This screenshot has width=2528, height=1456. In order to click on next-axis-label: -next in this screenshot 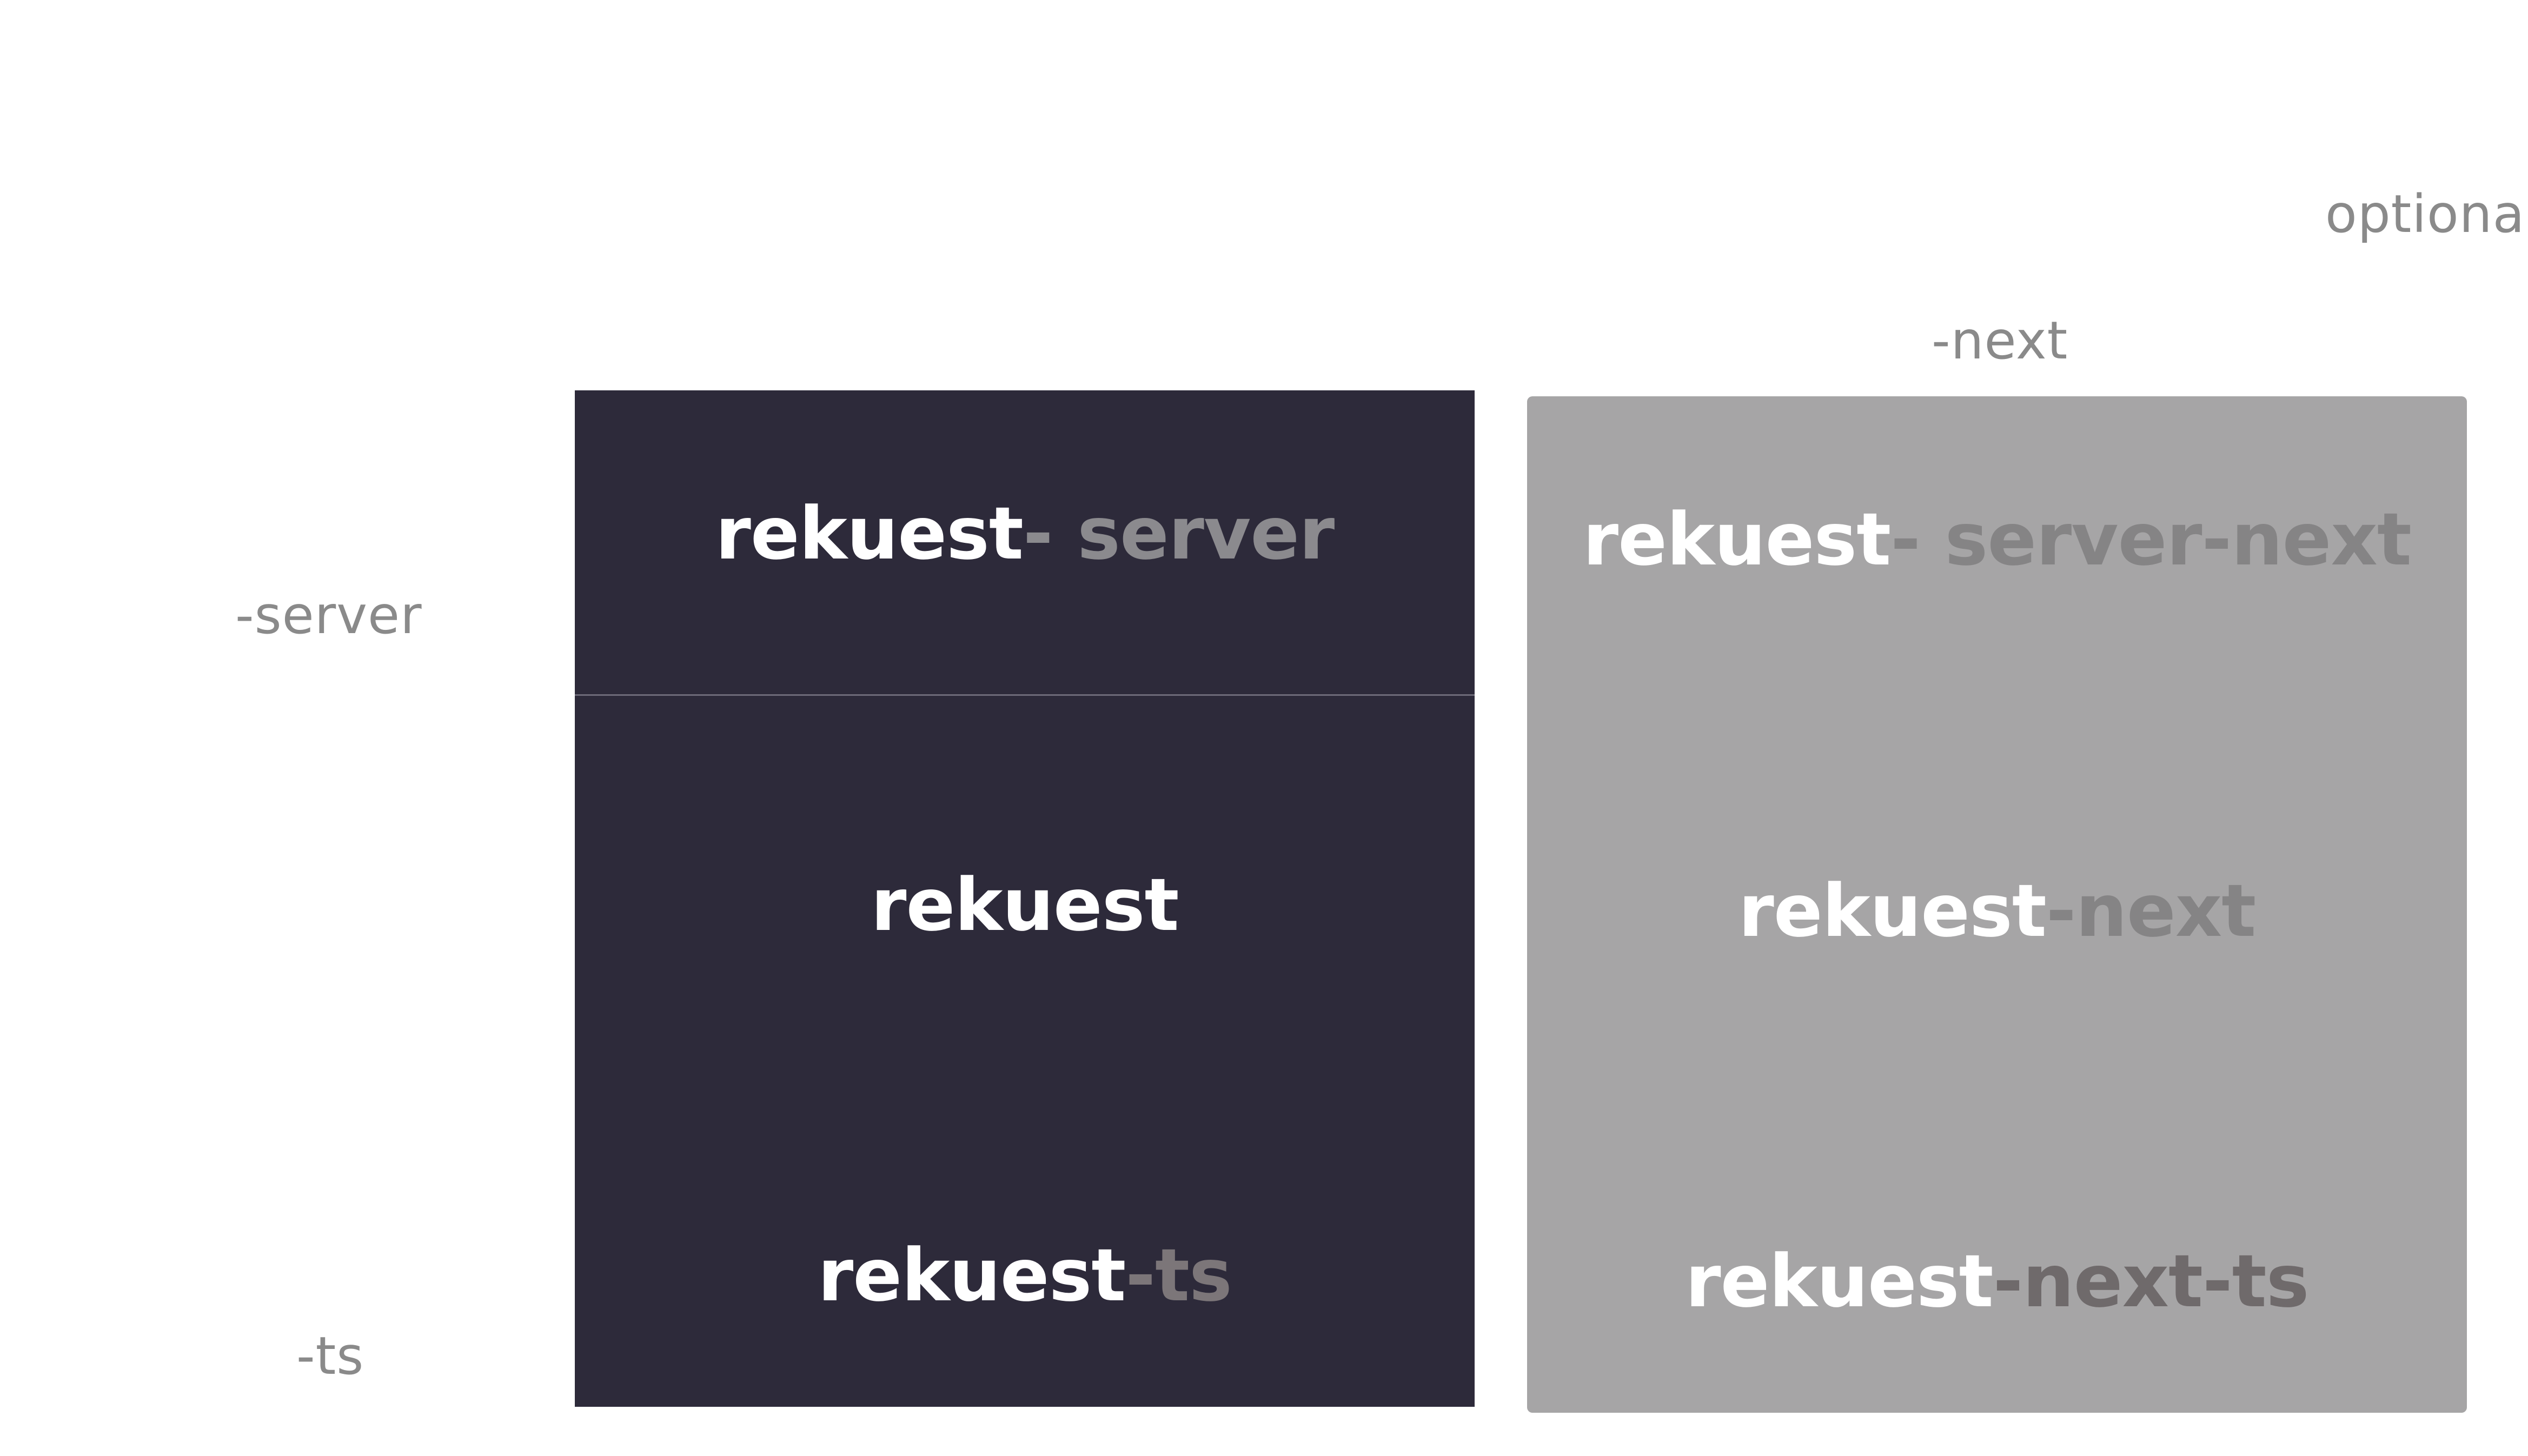, I will do `click(2000, 341)`.